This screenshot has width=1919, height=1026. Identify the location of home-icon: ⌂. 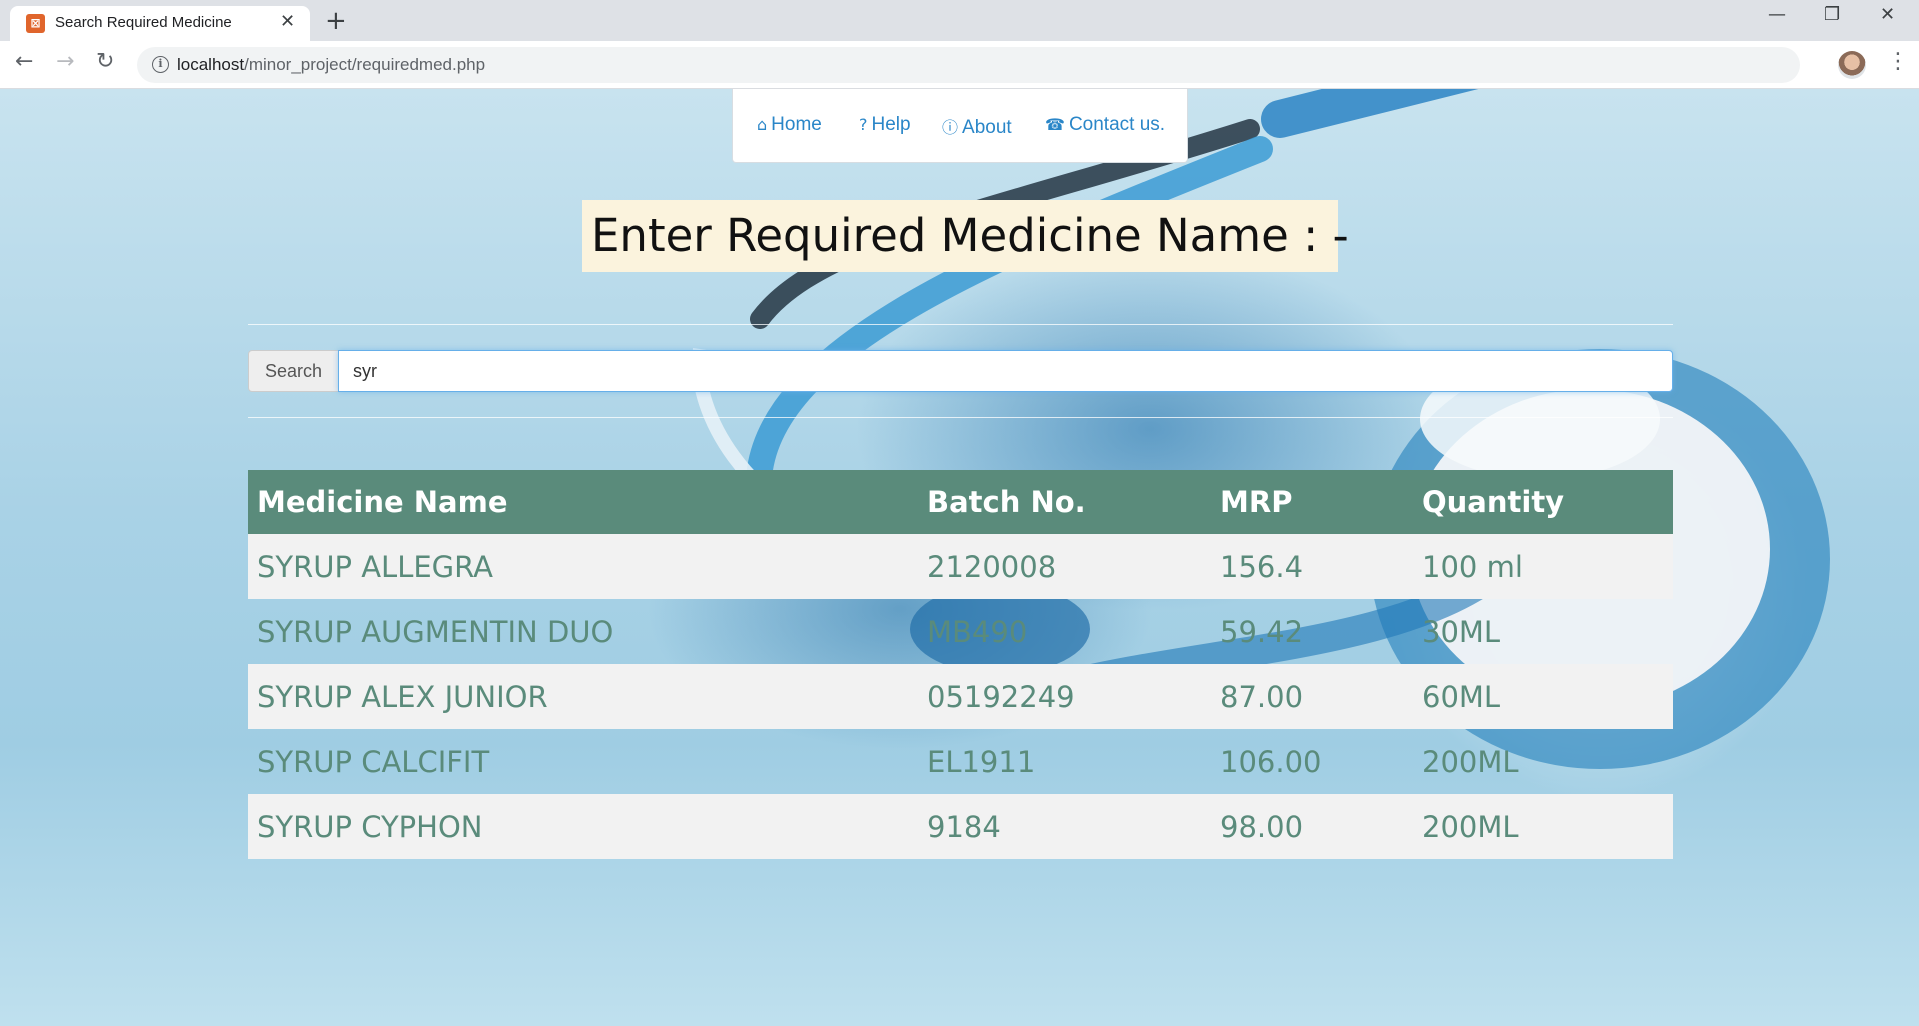
(762, 124).